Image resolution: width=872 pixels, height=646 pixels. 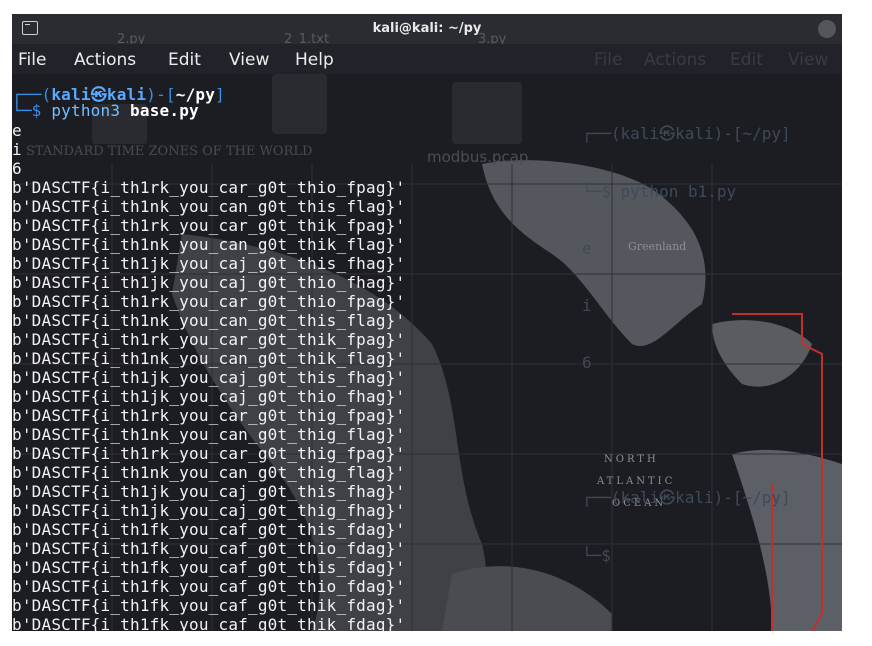 What do you see at coordinates (827, 29) in the screenshot?
I see `window-control-button` at bounding box center [827, 29].